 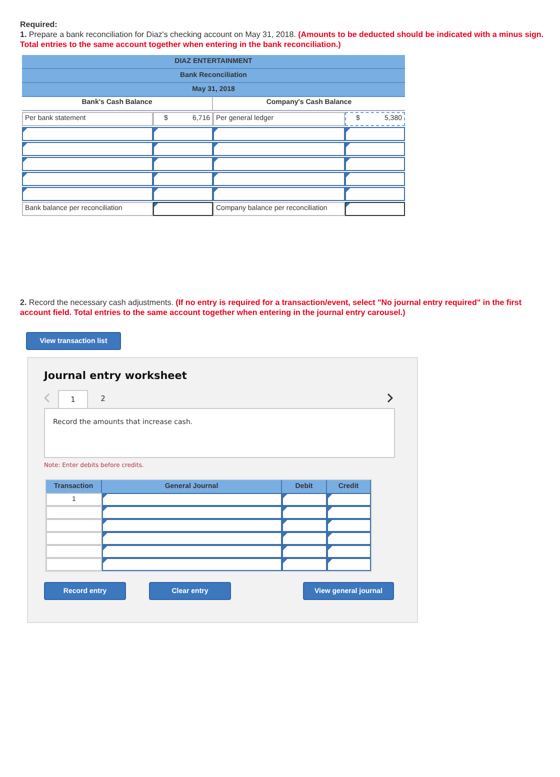 What do you see at coordinates (390, 398) in the screenshot?
I see `next-icon` at bounding box center [390, 398].